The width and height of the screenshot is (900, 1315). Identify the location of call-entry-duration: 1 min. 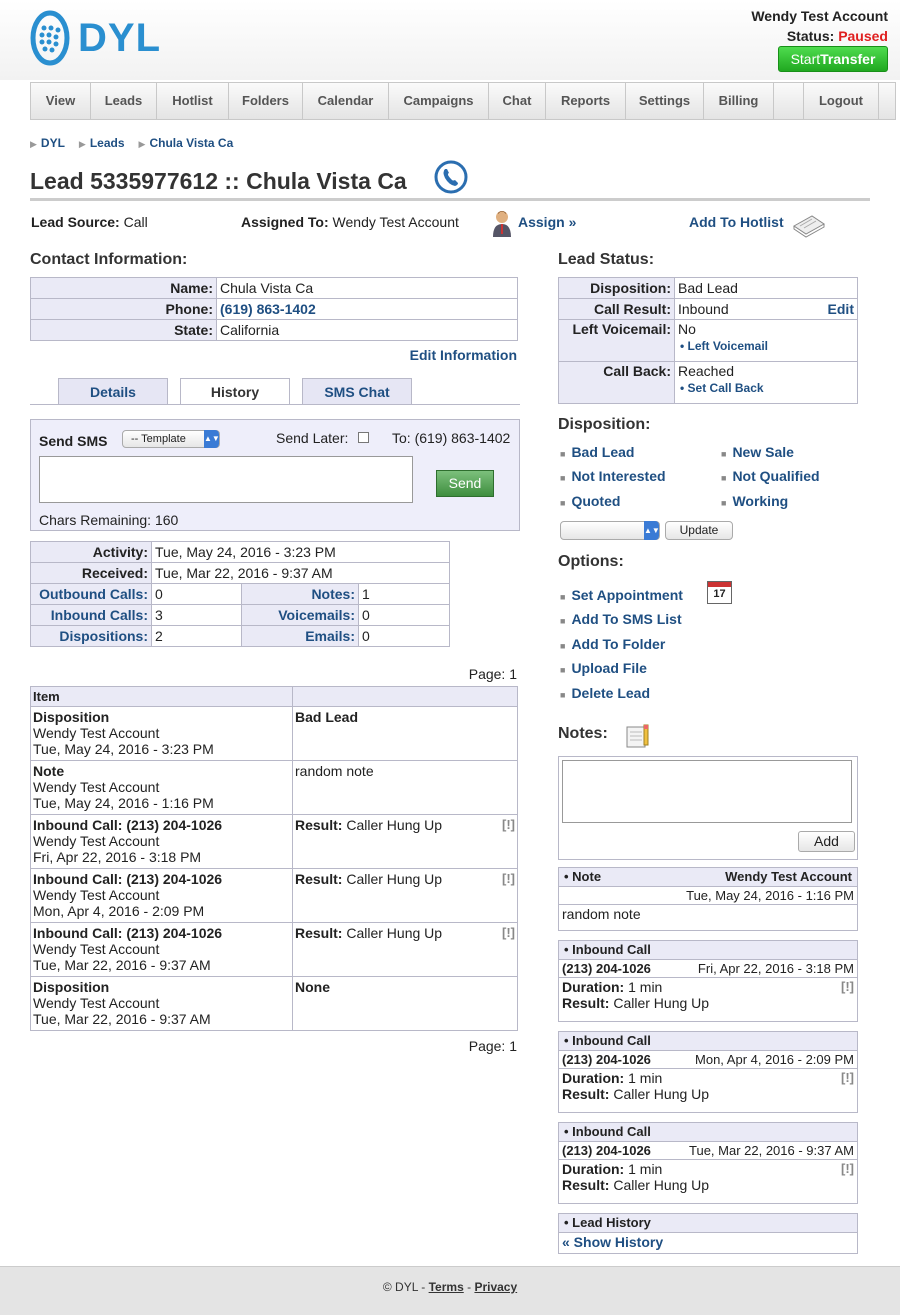
(645, 1169).